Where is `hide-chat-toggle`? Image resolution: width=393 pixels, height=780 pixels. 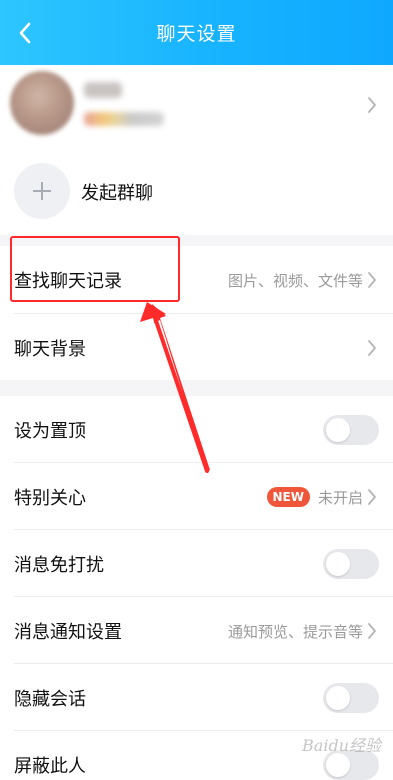 hide-chat-toggle is located at coordinates (351, 698).